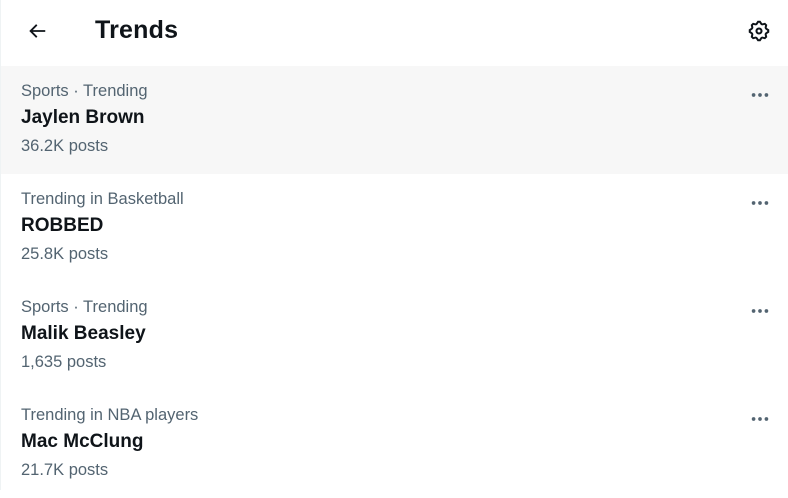 This screenshot has width=788, height=498. I want to click on gear-icon, so click(759, 31).